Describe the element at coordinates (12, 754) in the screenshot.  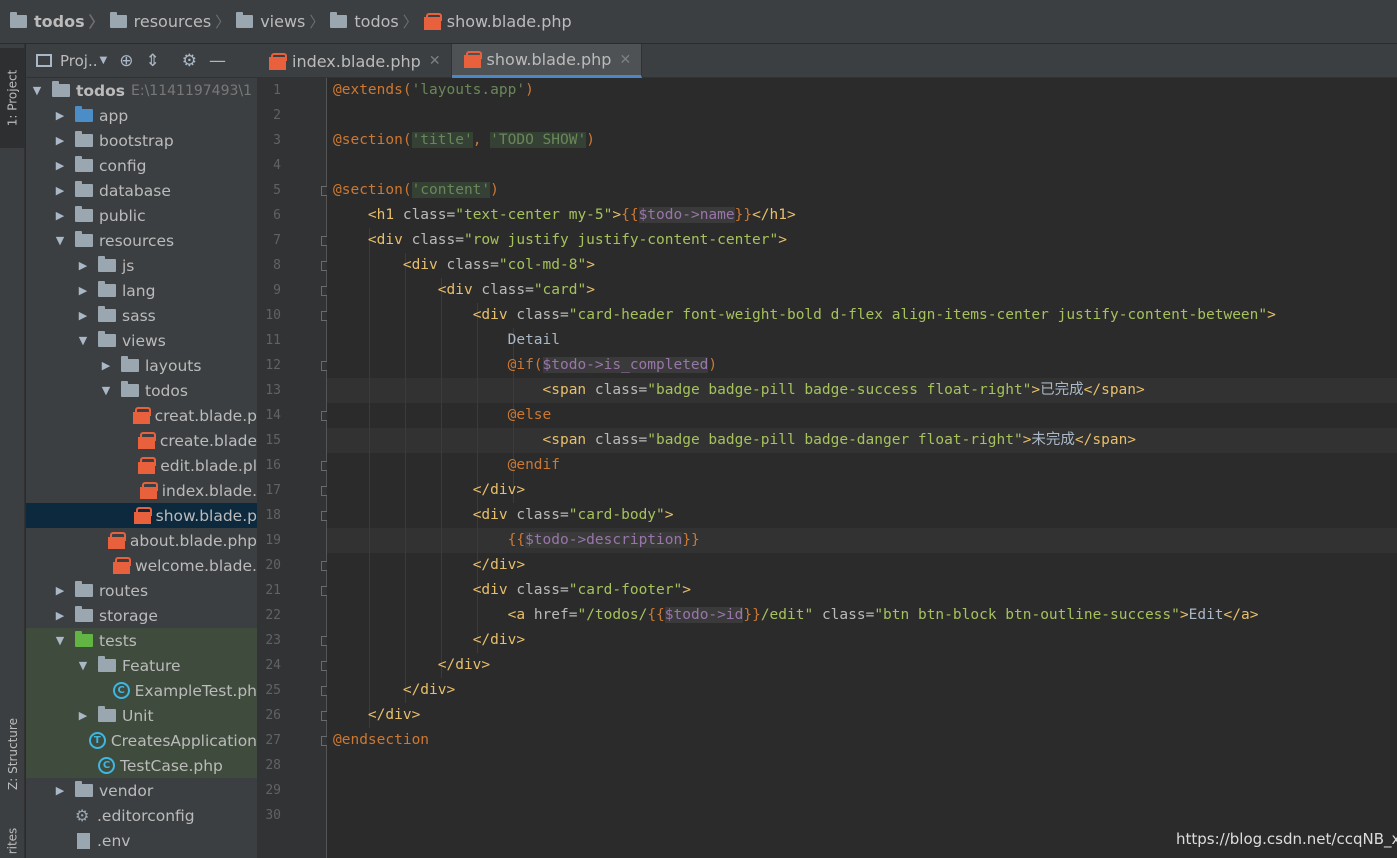
I see `structure-tool-tab: Z: Structure` at that location.